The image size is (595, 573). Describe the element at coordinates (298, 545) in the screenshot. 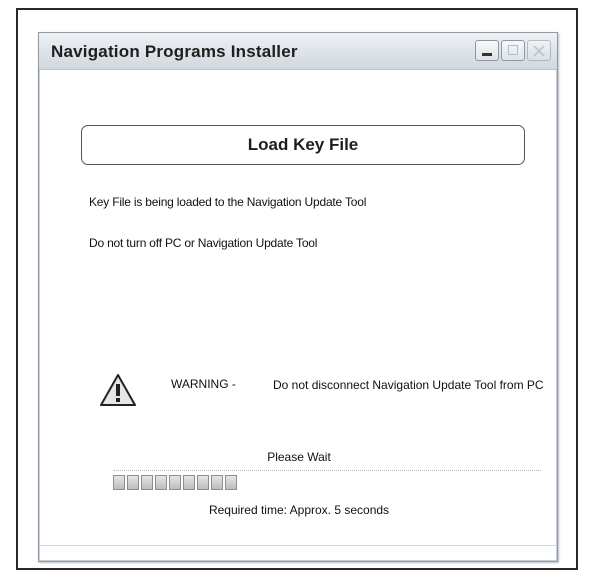

I see `divider` at that location.